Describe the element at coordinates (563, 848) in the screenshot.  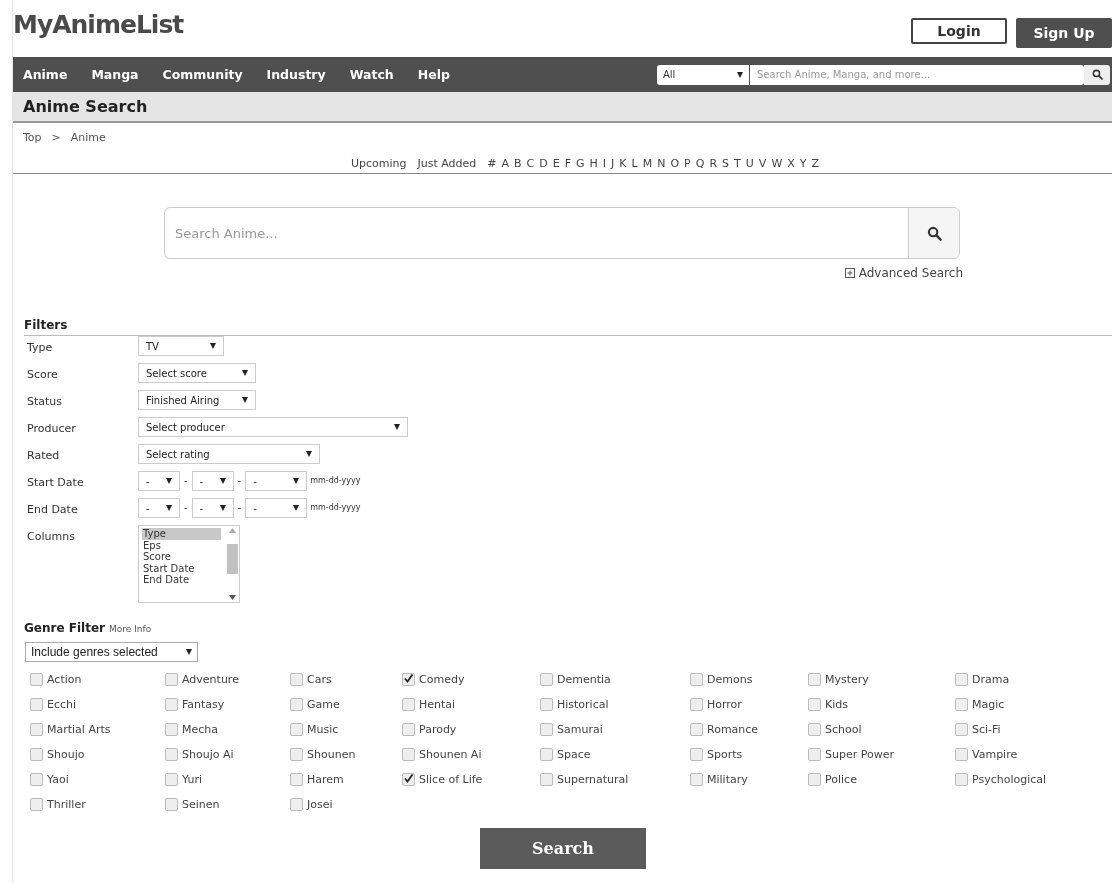
I see `search-button: Search` at that location.